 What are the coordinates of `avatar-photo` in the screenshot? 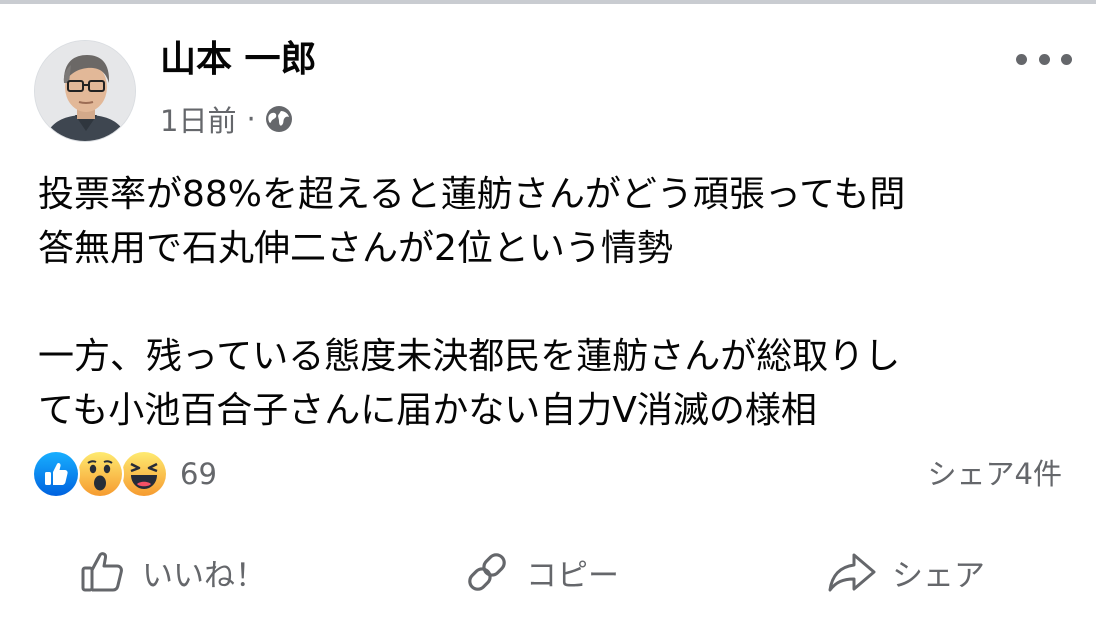 It's located at (85, 91).